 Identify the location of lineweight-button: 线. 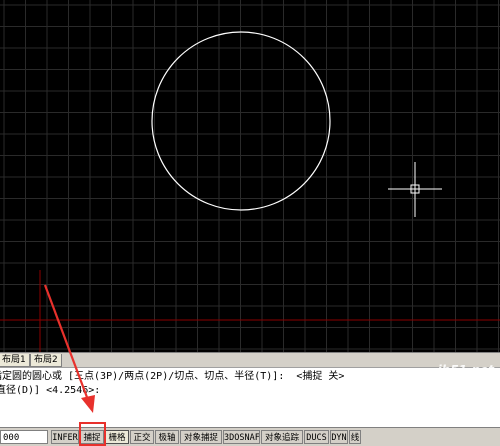
(355, 437).